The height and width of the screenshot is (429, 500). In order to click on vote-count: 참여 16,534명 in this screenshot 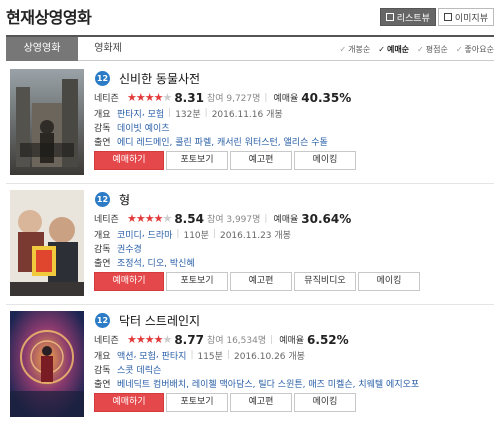, I will do `click(236, 341)`.